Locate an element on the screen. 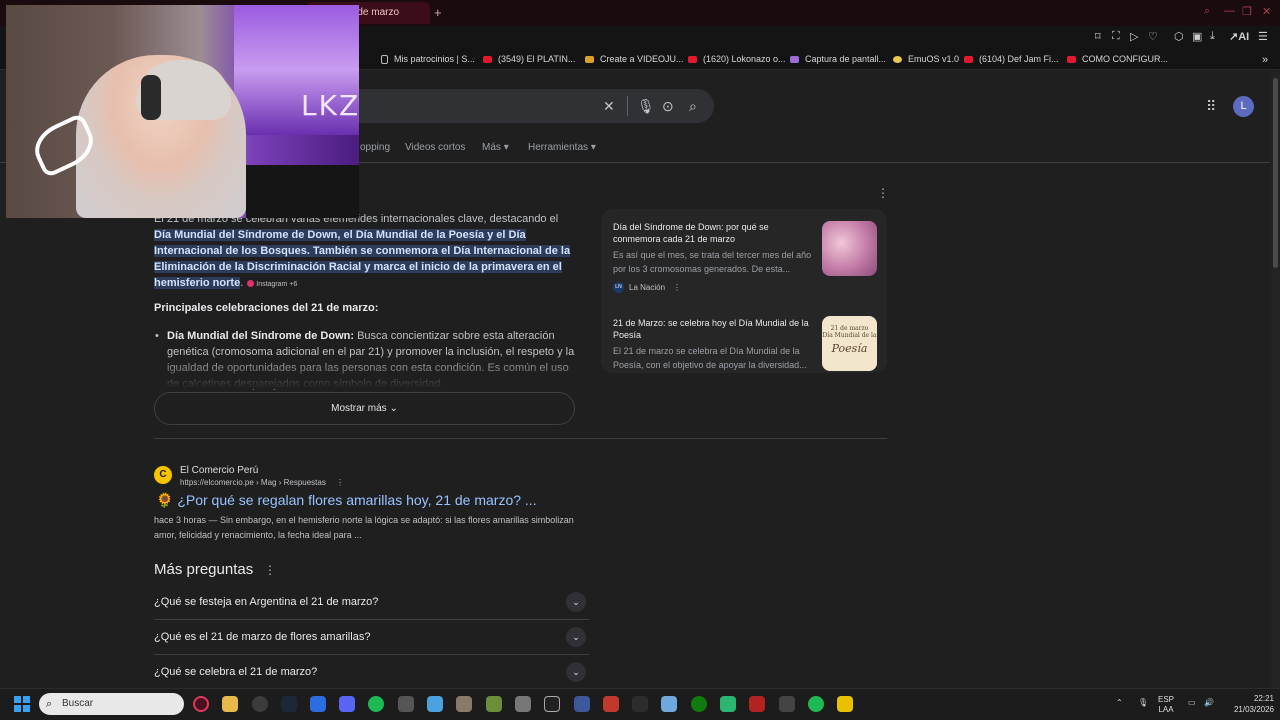 The width and height of the screenshot is (1280, 720). chrome-icon is located at coordinates (260, 704).